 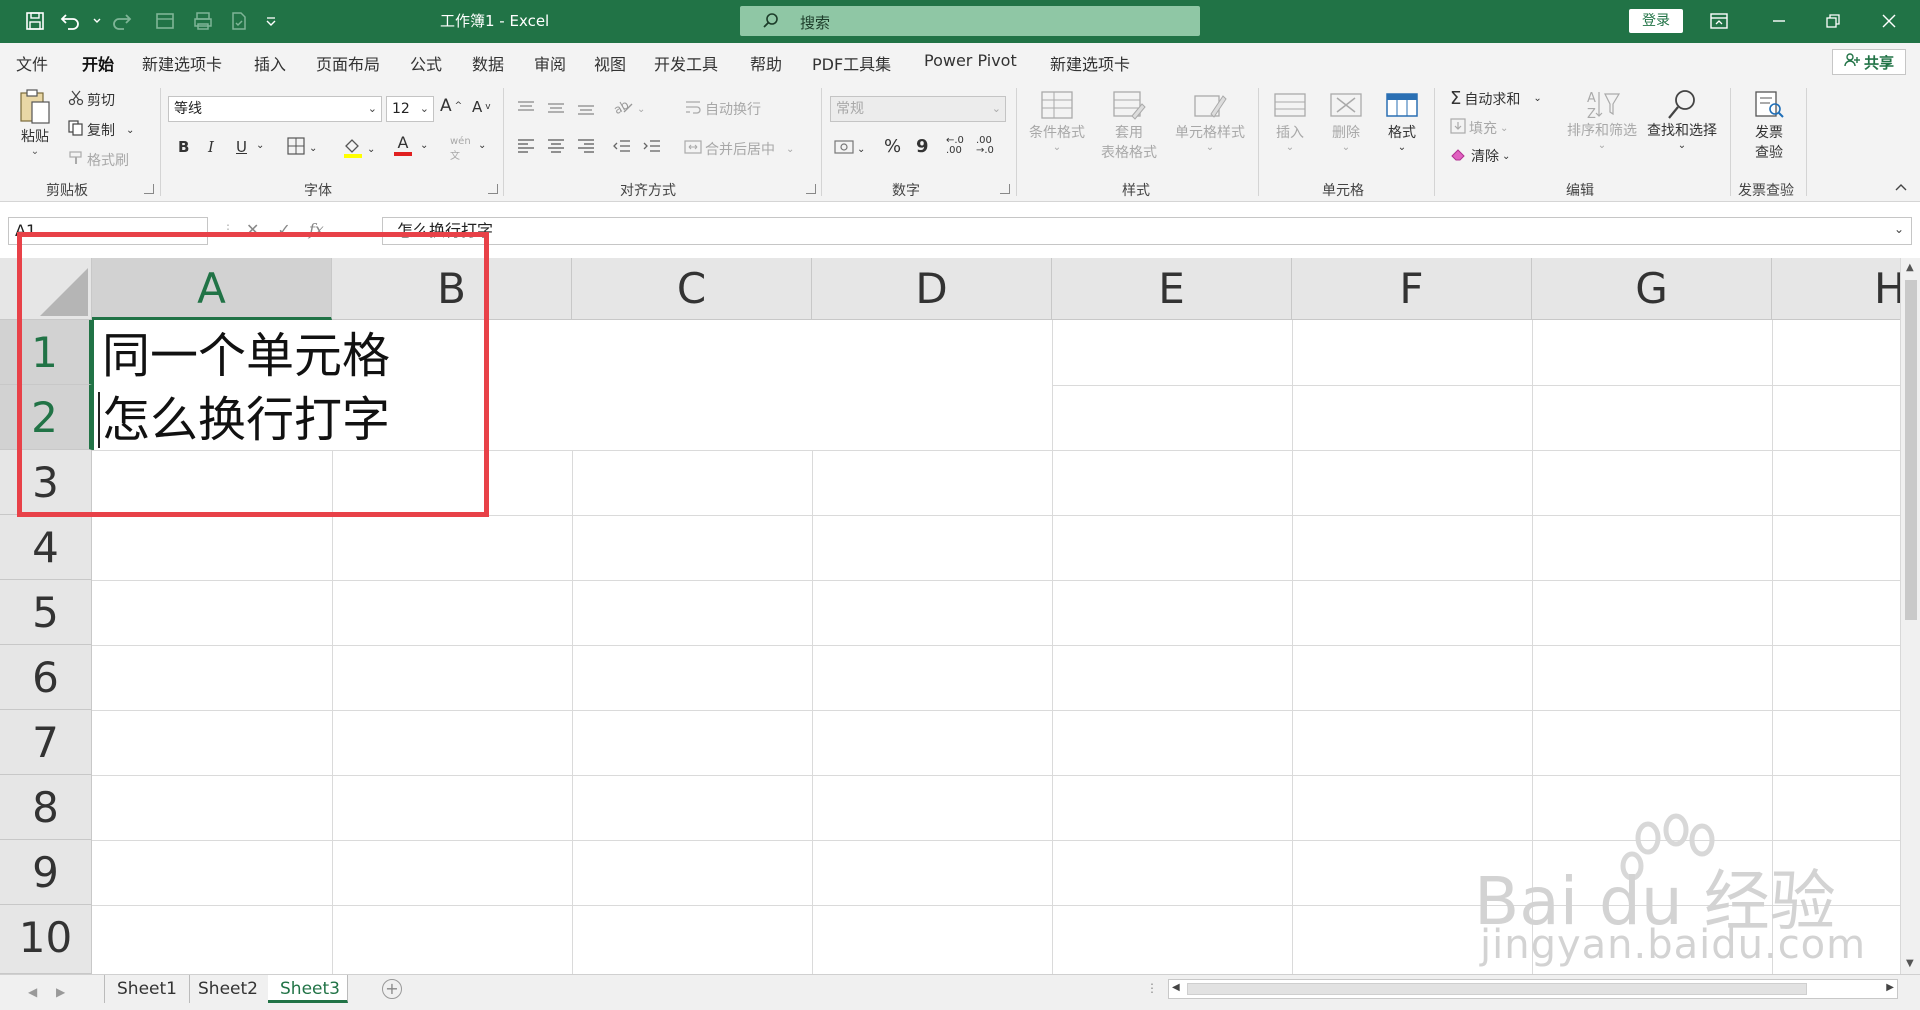 I want to click on align-top-icon, so click(x=526, y=108).